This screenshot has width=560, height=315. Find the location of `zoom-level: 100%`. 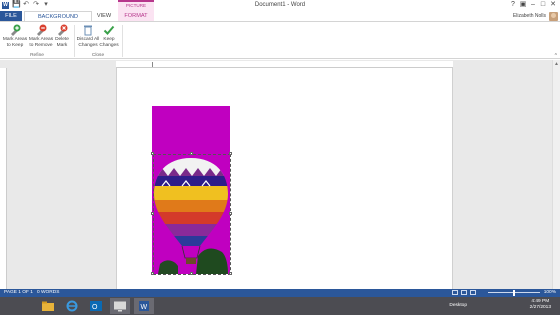

zoom-level: 100% is located at coordinates (550, 293).